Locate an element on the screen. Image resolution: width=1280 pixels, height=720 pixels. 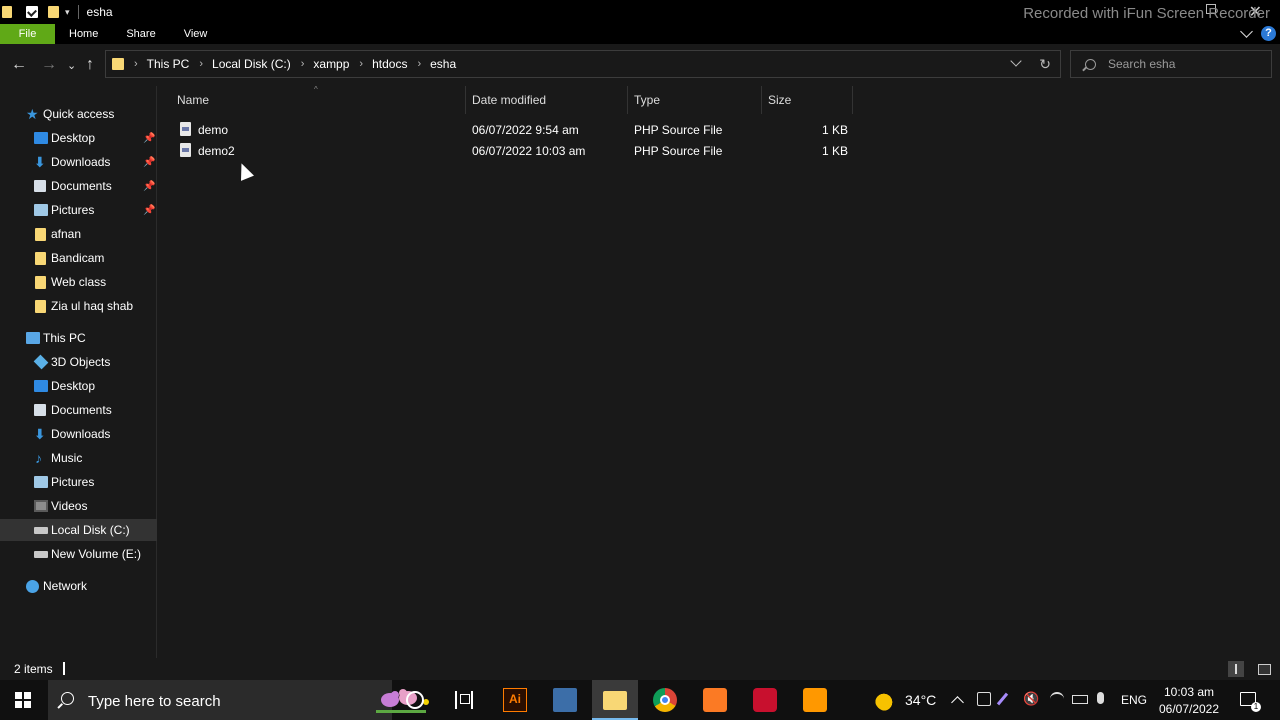
file-size: 1 KB is located at coordinates (835, 151).